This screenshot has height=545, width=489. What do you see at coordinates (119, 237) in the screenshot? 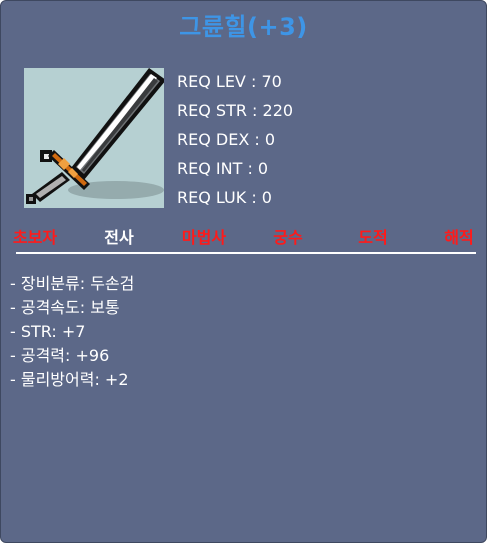
I see `job-warrior: 전사` at bounding box center [119, 237].